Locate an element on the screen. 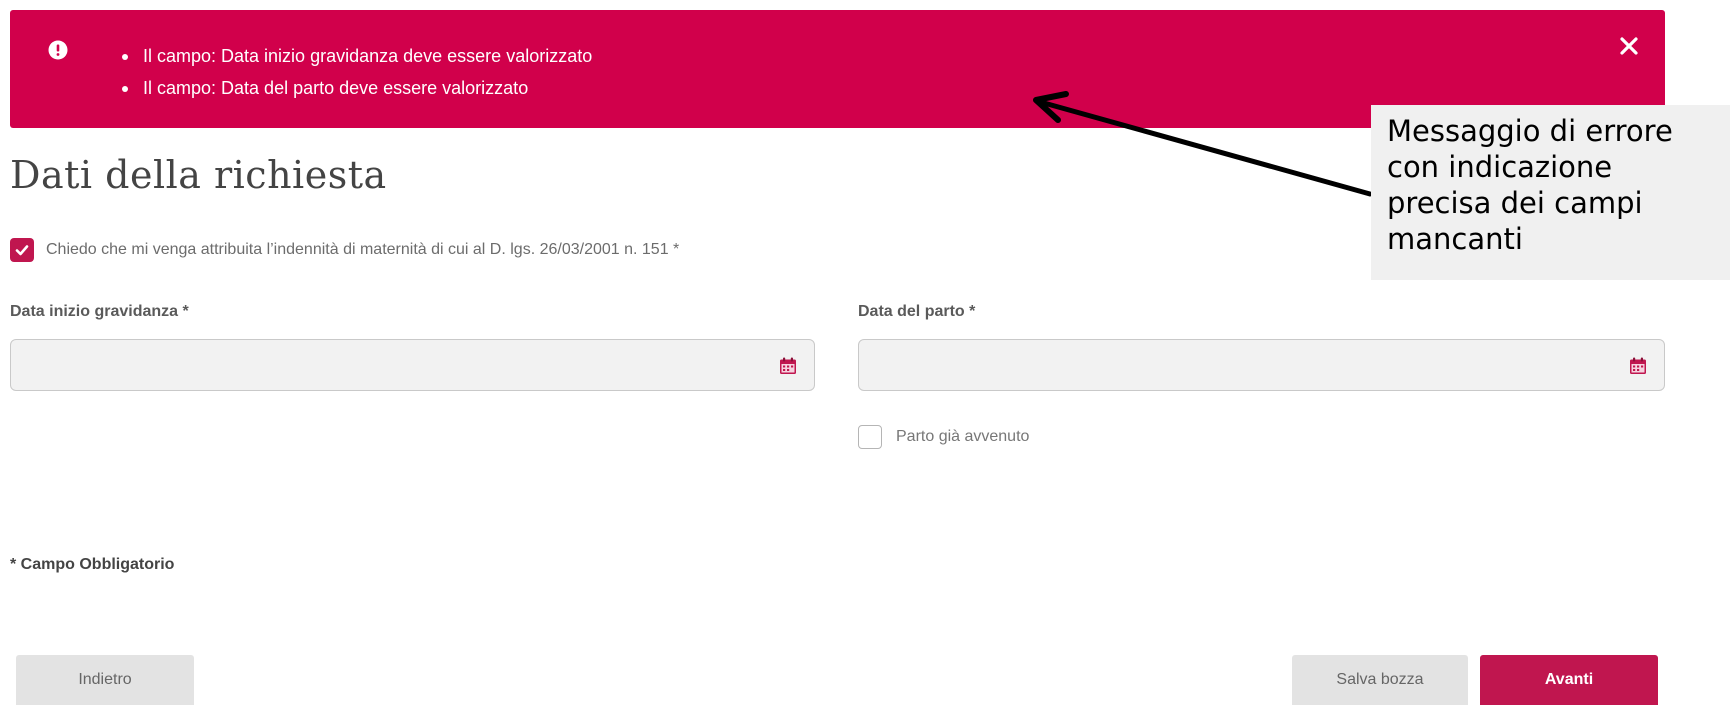  annotation-arrow is located at coordinates (1203, 144).